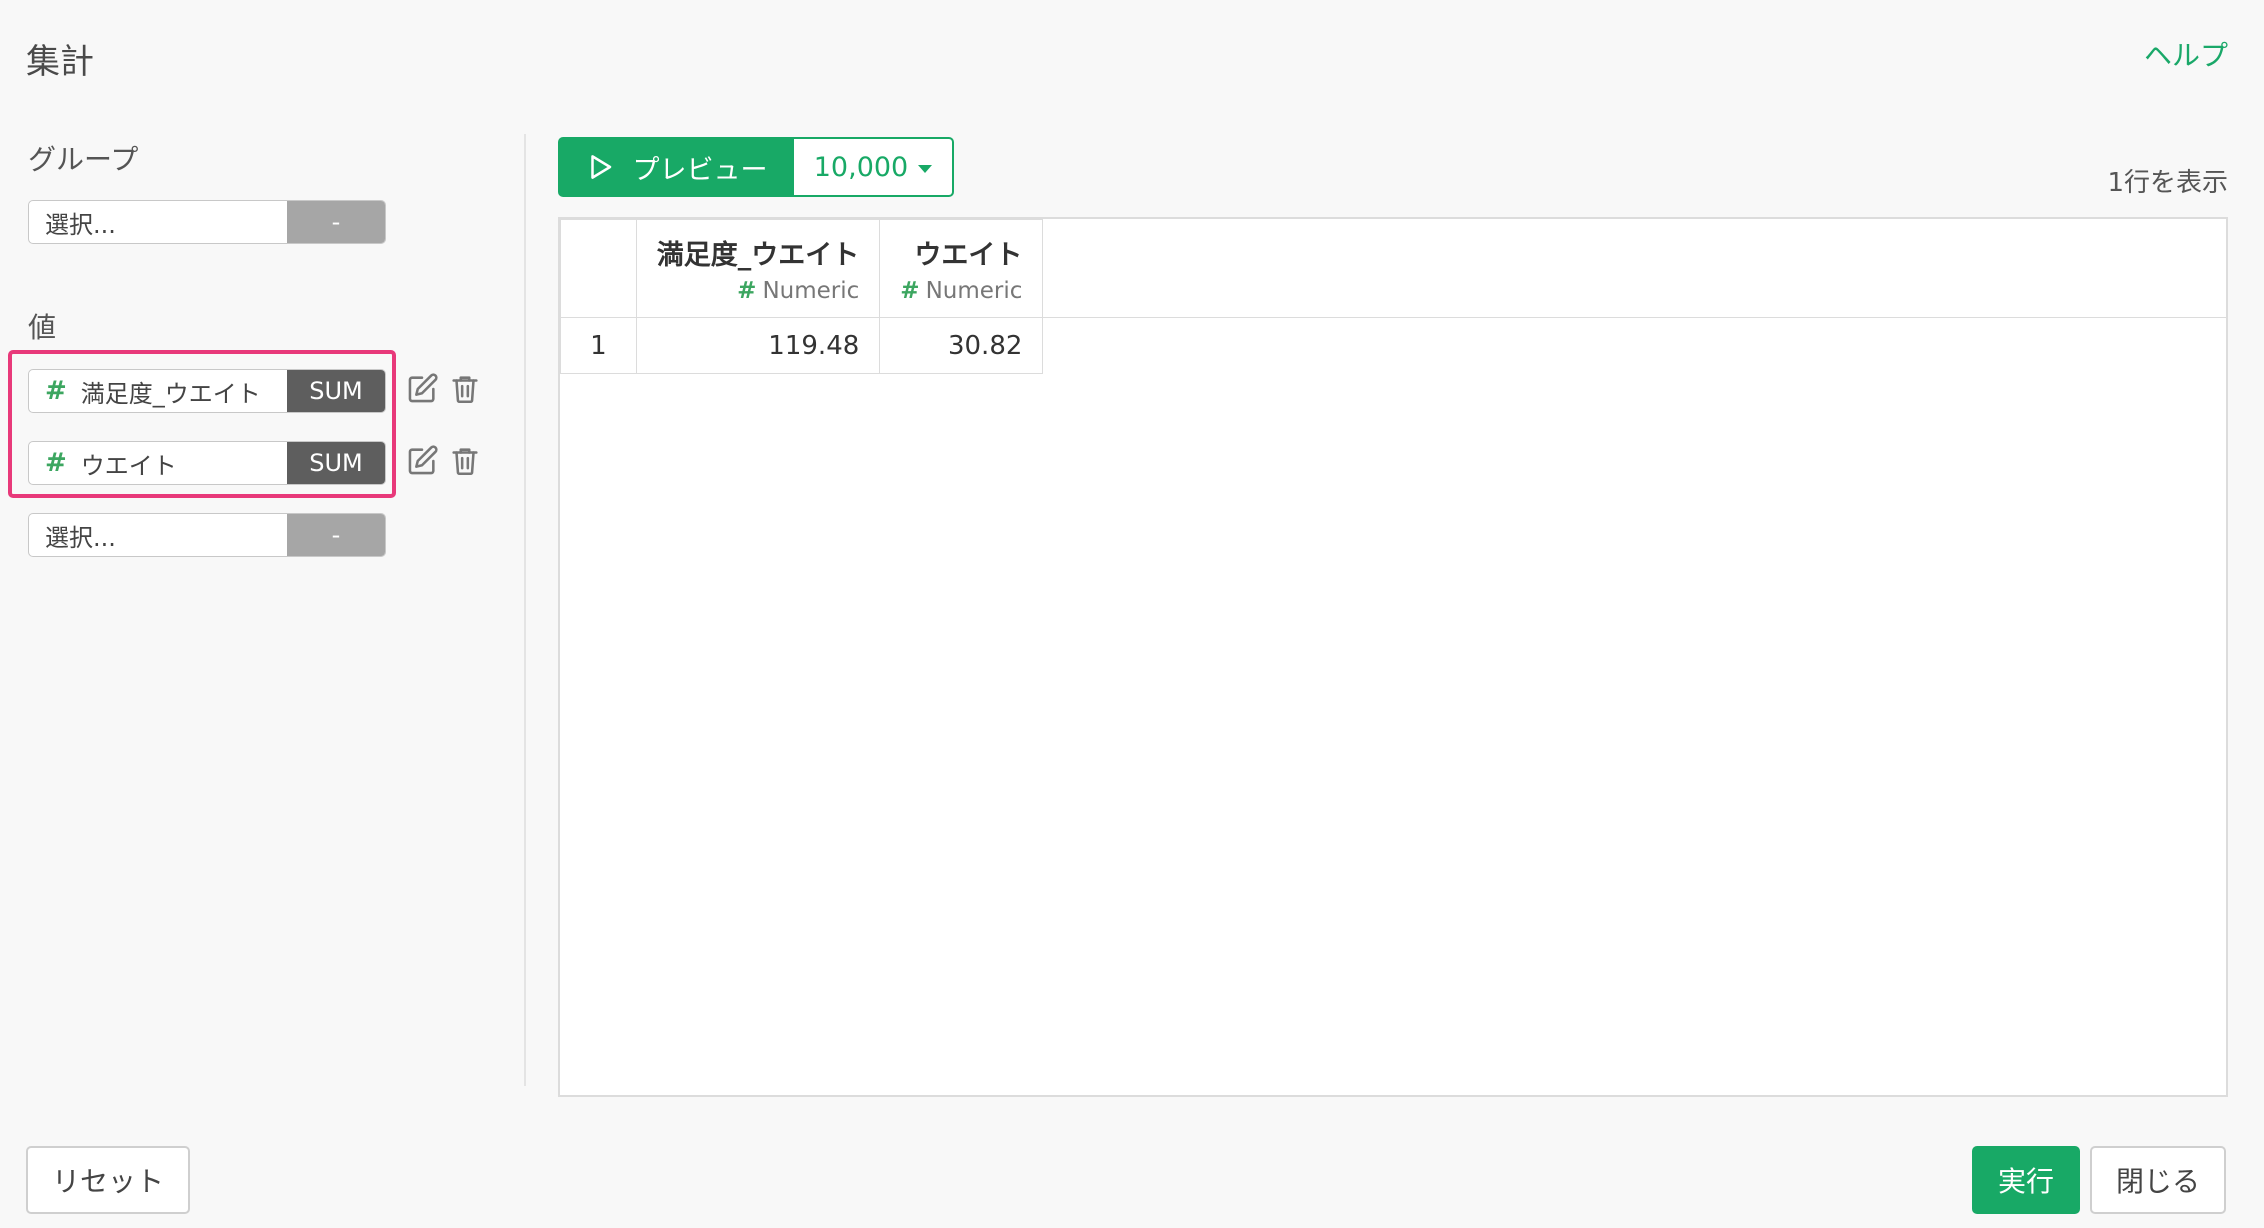 This screenshot has width=2264, height=1228. I want to click on table-header-row: 満足度_ウエイト # Numeric ウエイト # Numeric, so click(1393, 268).